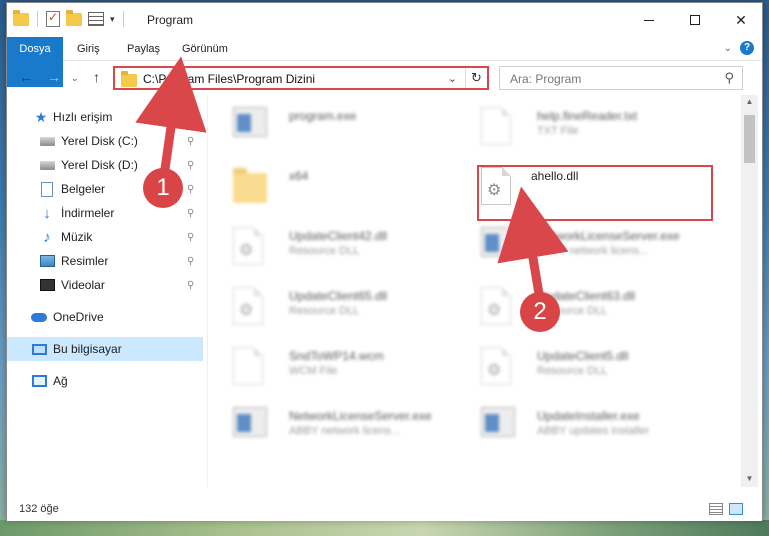 The image size is (769, 536). I want to click on sidebar-item-label: Bu bilgisayar, so click(87, 349).